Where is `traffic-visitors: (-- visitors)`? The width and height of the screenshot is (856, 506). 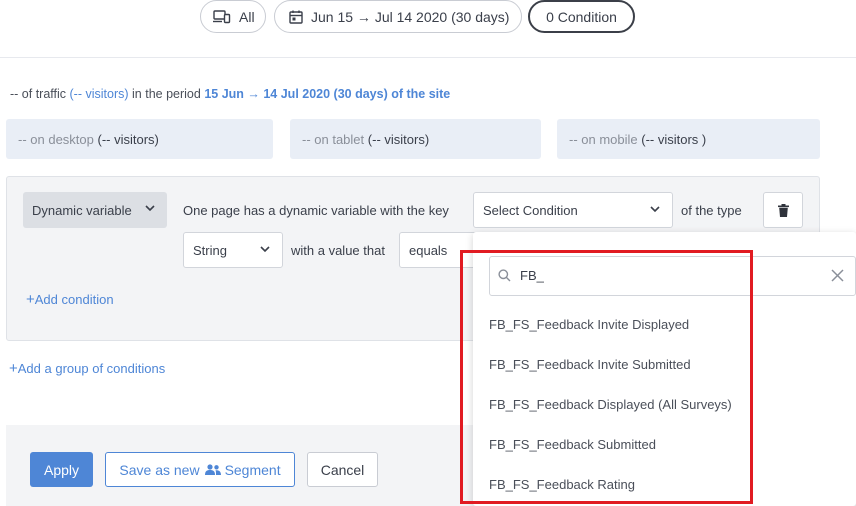 traffic-visitors: (-- visitors) is located at coordinates (99, 94).